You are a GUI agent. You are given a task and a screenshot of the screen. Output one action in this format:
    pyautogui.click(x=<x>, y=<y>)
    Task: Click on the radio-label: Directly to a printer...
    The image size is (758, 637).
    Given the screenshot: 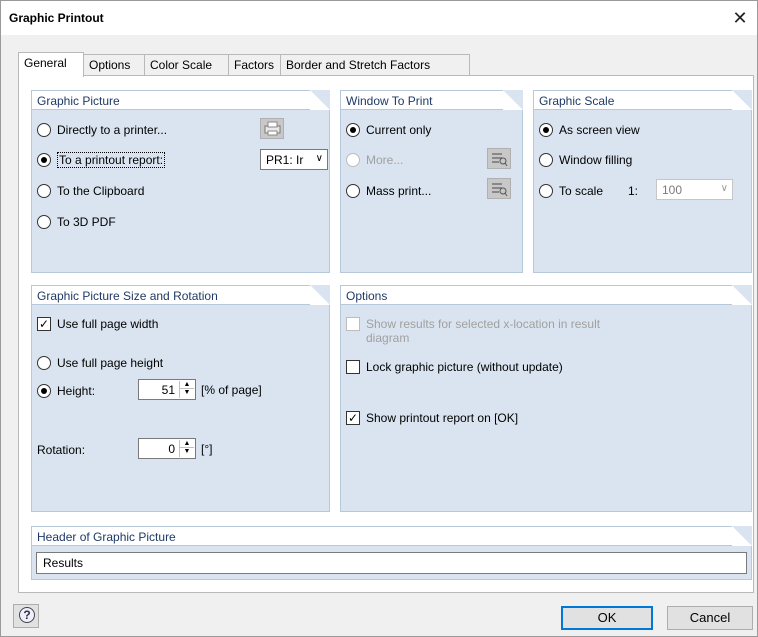 What is the action you would take?
    pyautogui.click(x=112, y=130)
    